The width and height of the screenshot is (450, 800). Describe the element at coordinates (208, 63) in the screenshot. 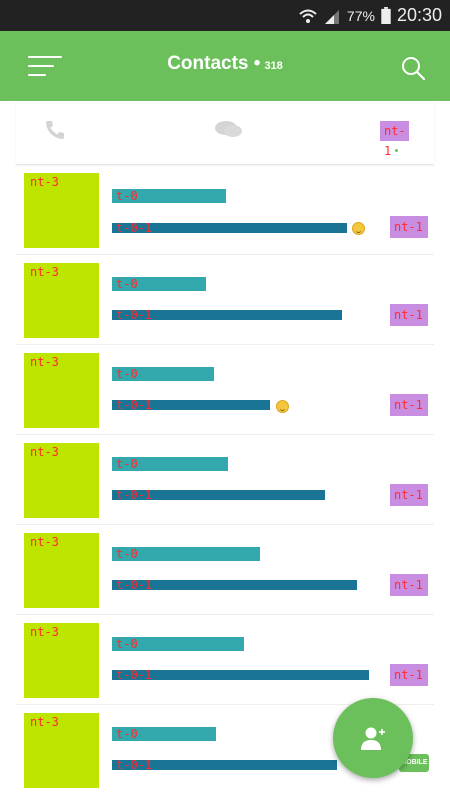

I see `title-text: Contacts` at that location.